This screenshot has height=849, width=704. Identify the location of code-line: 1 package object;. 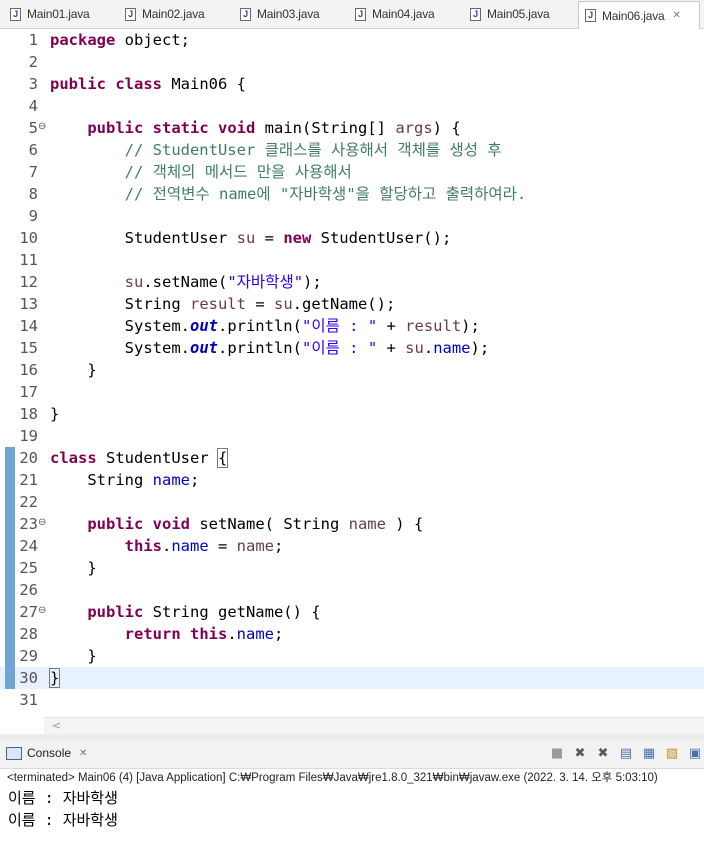
(352, 40).